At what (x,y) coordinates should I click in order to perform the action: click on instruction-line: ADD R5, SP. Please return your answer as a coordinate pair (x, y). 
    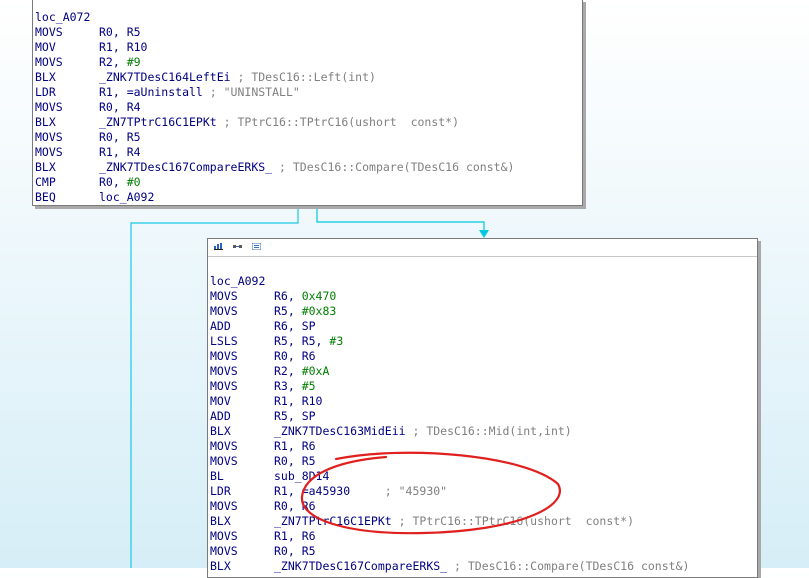
    Looking at the image, I should click on (449, 416).